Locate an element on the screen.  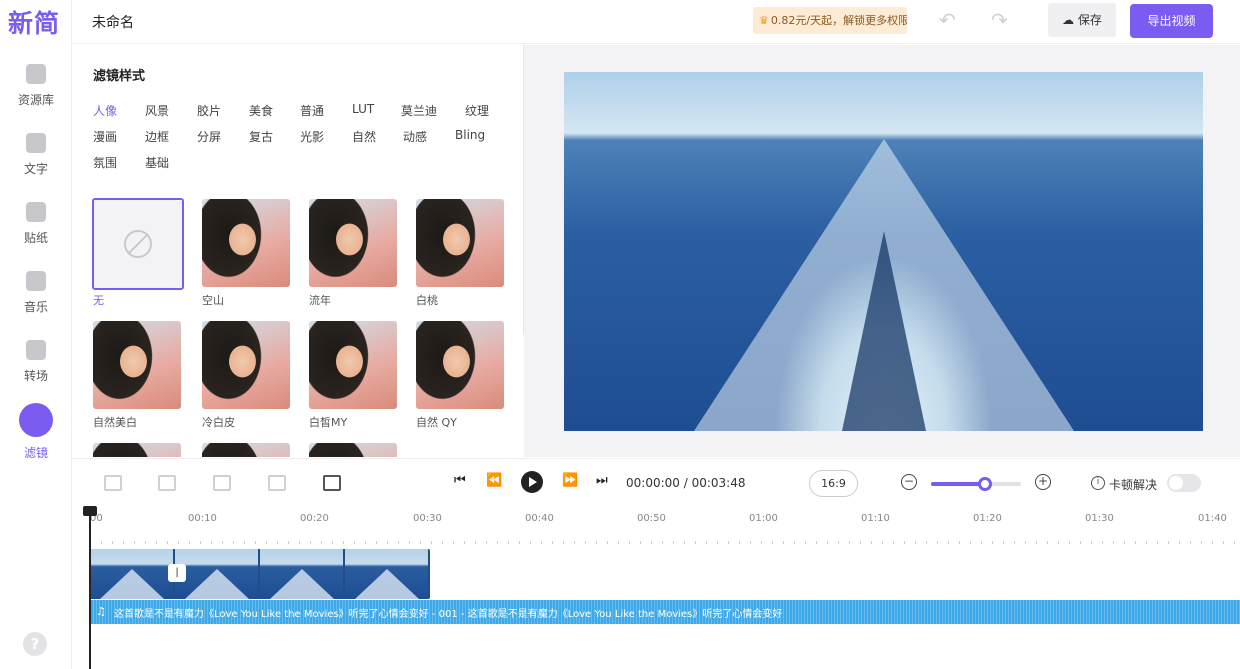
help-button: ? is located at coordinates (35, 644).